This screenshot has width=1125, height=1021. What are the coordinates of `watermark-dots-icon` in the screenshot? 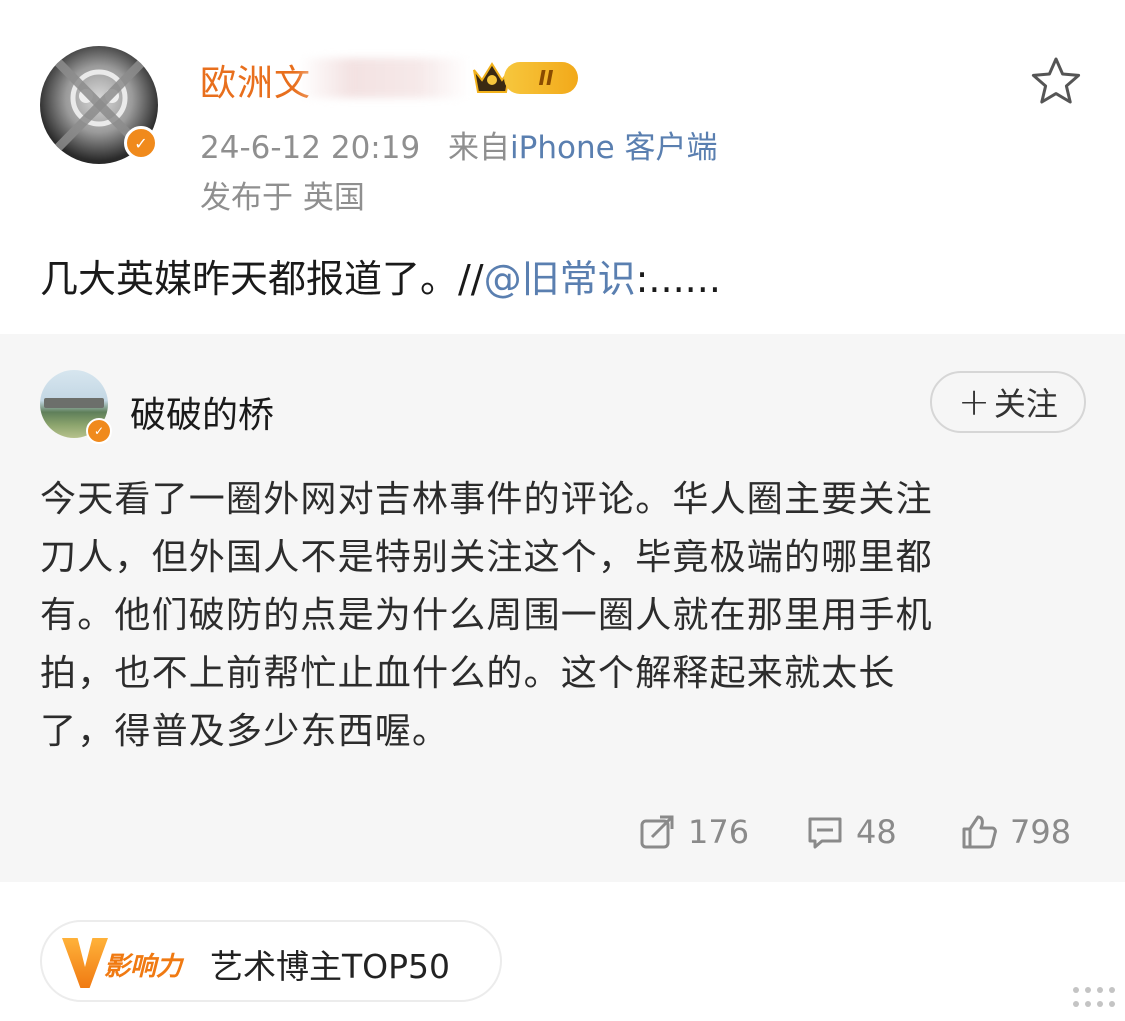 It's located at (1094, 997).